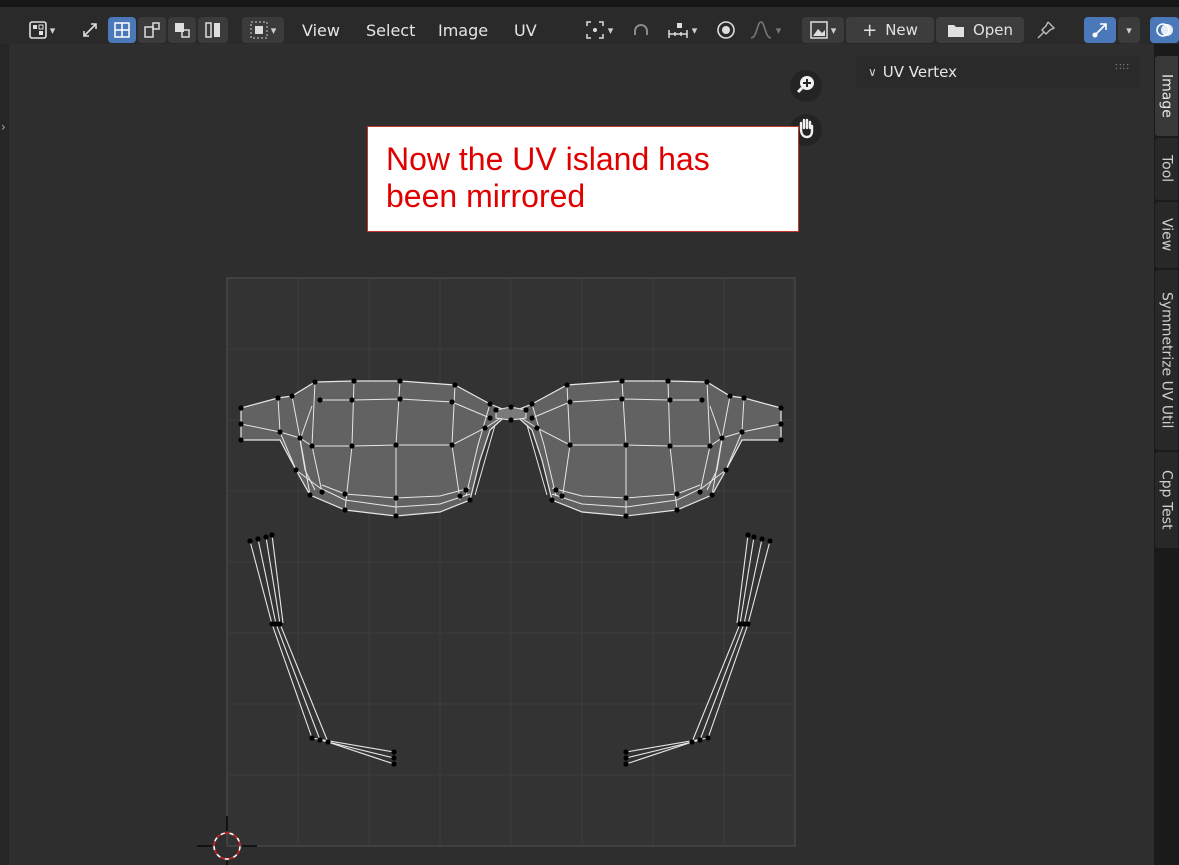 The image size is (1179, 865). I want to click on overlay-icon, so click(1165, 30).